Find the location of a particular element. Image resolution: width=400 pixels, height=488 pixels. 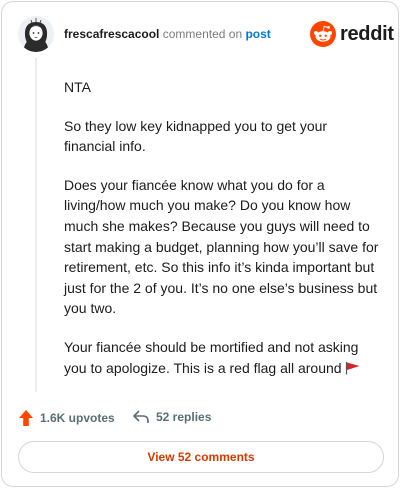

reddit-logo: reddit is located at coordinates (352, 34).